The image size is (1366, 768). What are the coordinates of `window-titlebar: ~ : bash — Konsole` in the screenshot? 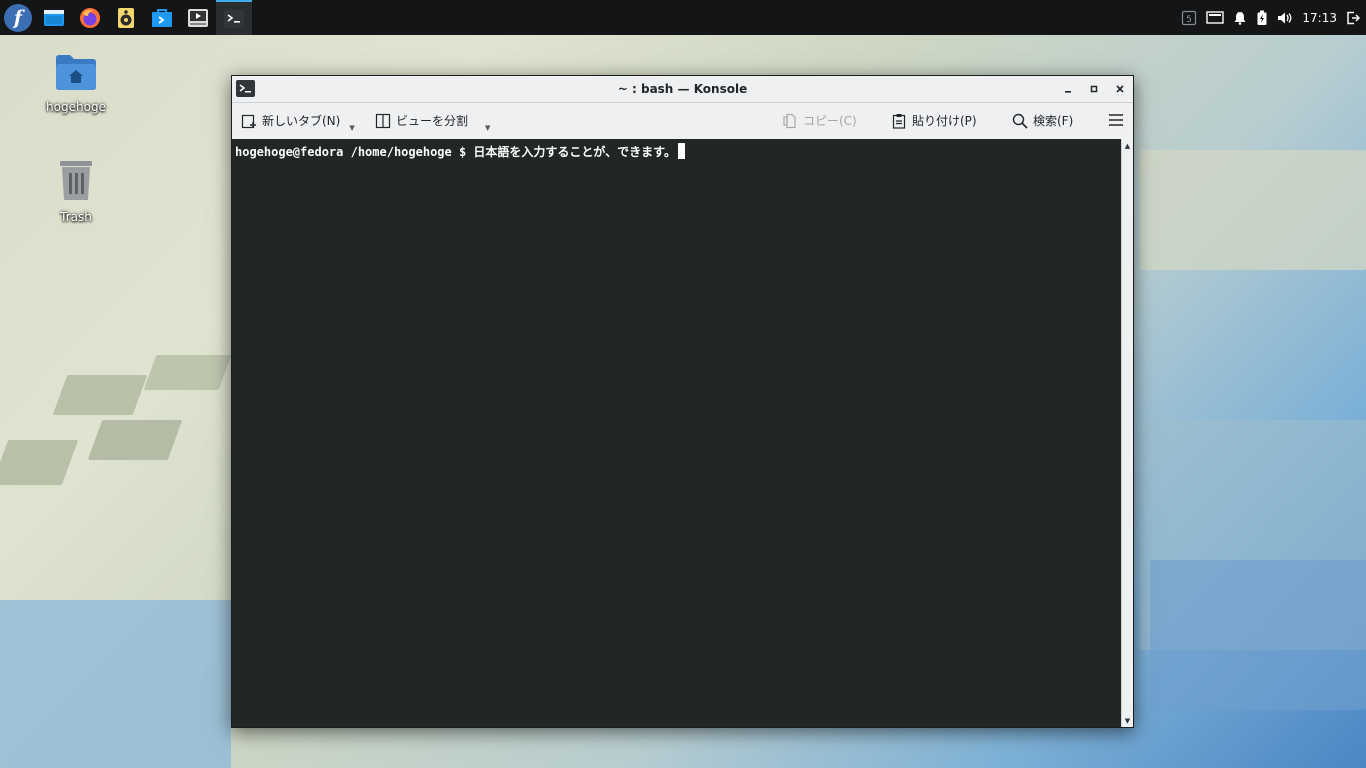 It's located at (682, 89).